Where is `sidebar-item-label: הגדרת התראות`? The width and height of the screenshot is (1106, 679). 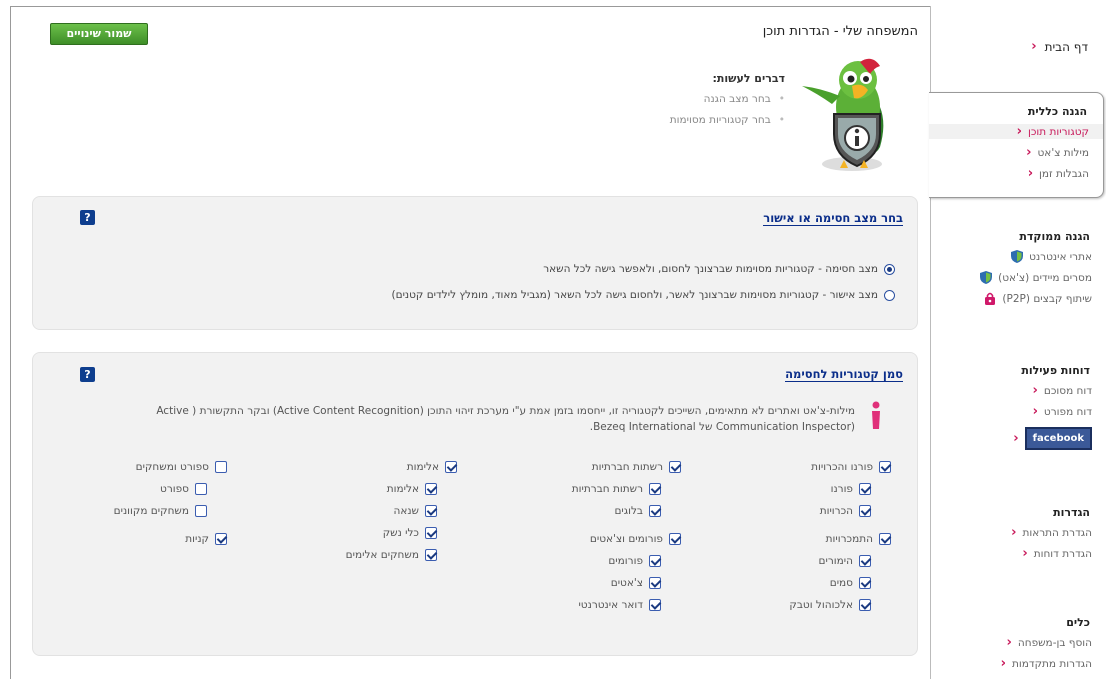 sidebar-item-label: הגדרת התראות is located at coordinates (1057, 532).